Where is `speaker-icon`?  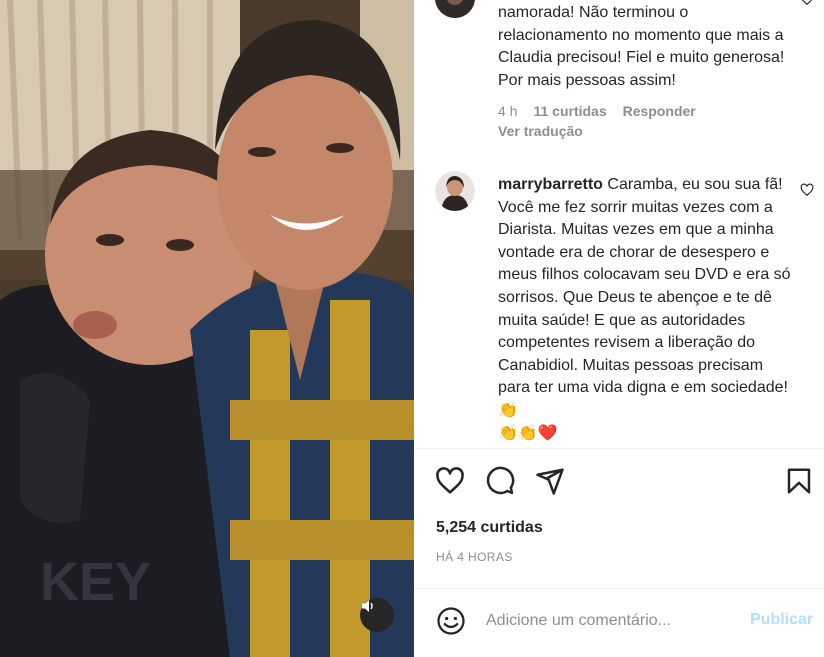 speaker-icon is located at coordinates (367, 606).